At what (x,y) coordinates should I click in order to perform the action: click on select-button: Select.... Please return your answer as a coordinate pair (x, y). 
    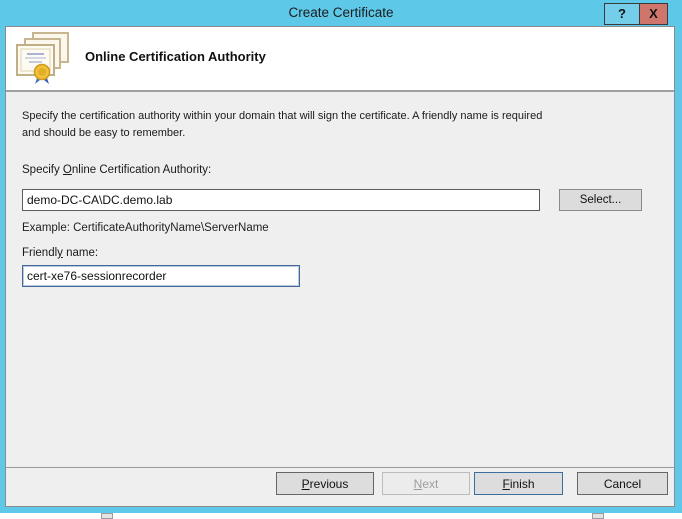
    Looking at the image, I should click on (600, 200).